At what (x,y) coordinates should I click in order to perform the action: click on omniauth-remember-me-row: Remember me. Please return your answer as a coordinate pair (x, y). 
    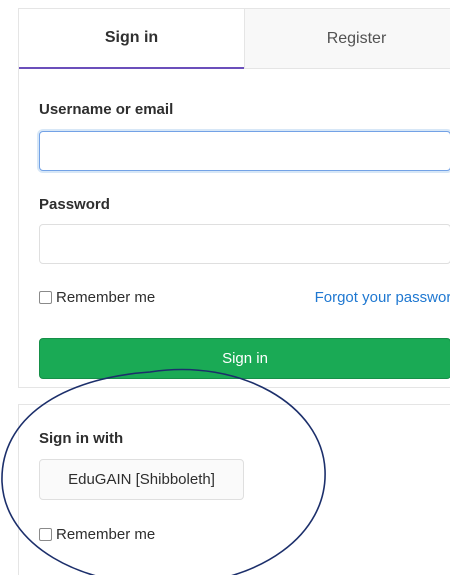
    Looking at the image, I should click on (97, 534).